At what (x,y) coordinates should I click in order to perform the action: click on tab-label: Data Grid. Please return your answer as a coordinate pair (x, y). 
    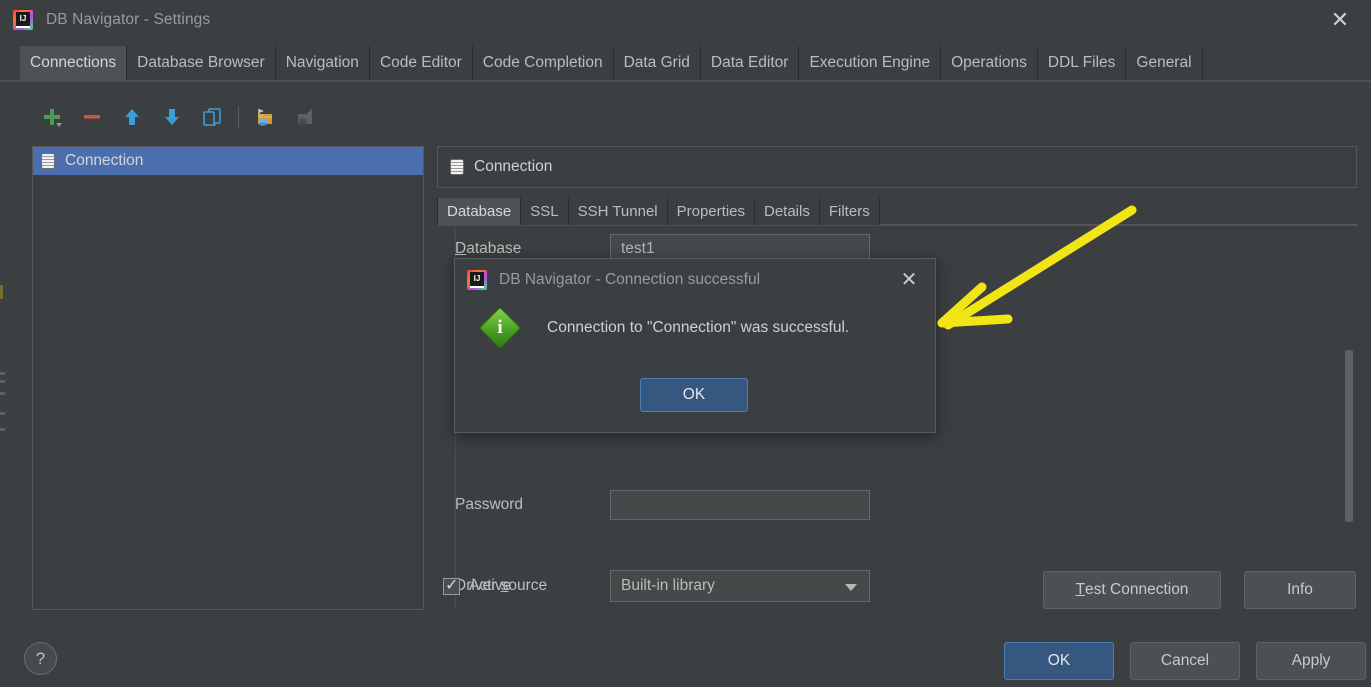
    Looking at the image, I should click on (656, 62).